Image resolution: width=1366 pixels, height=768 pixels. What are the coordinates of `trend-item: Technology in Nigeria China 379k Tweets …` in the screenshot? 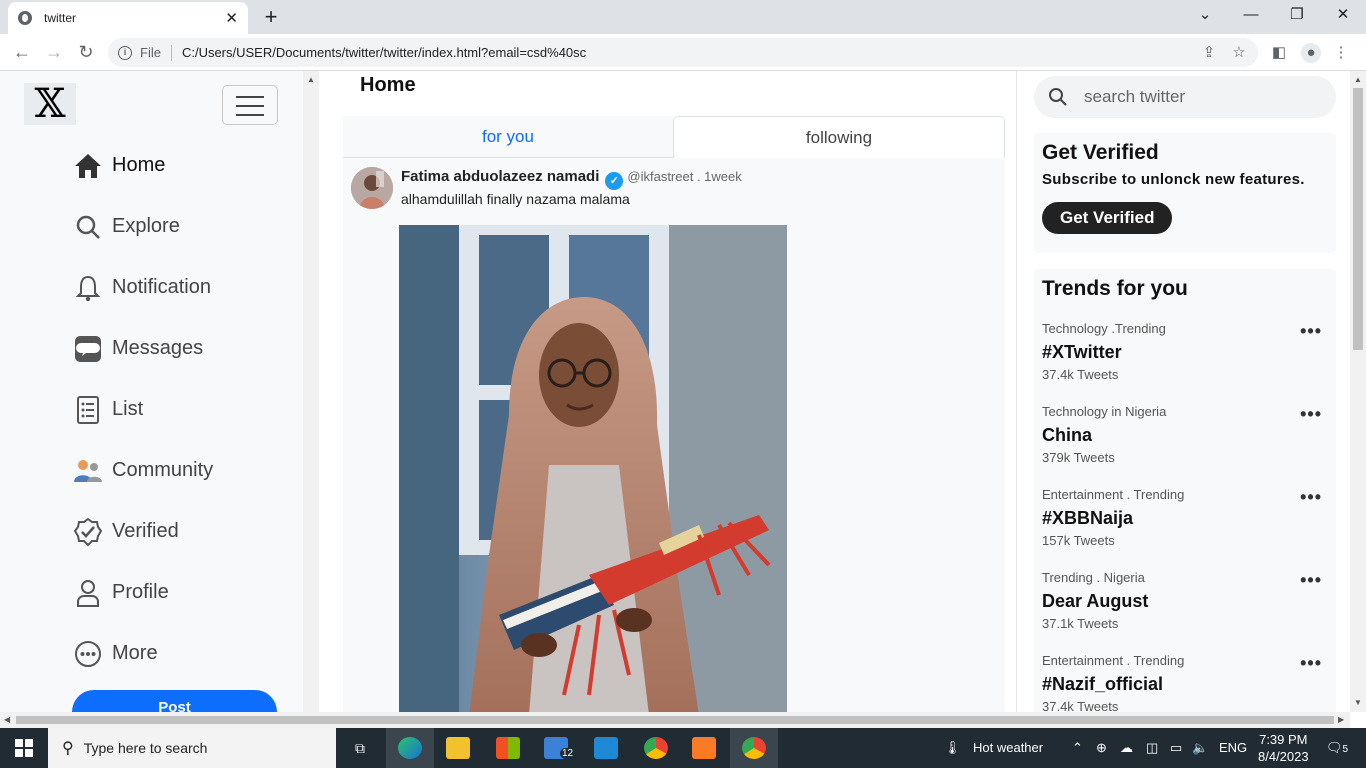 It's located at (1185, 445).